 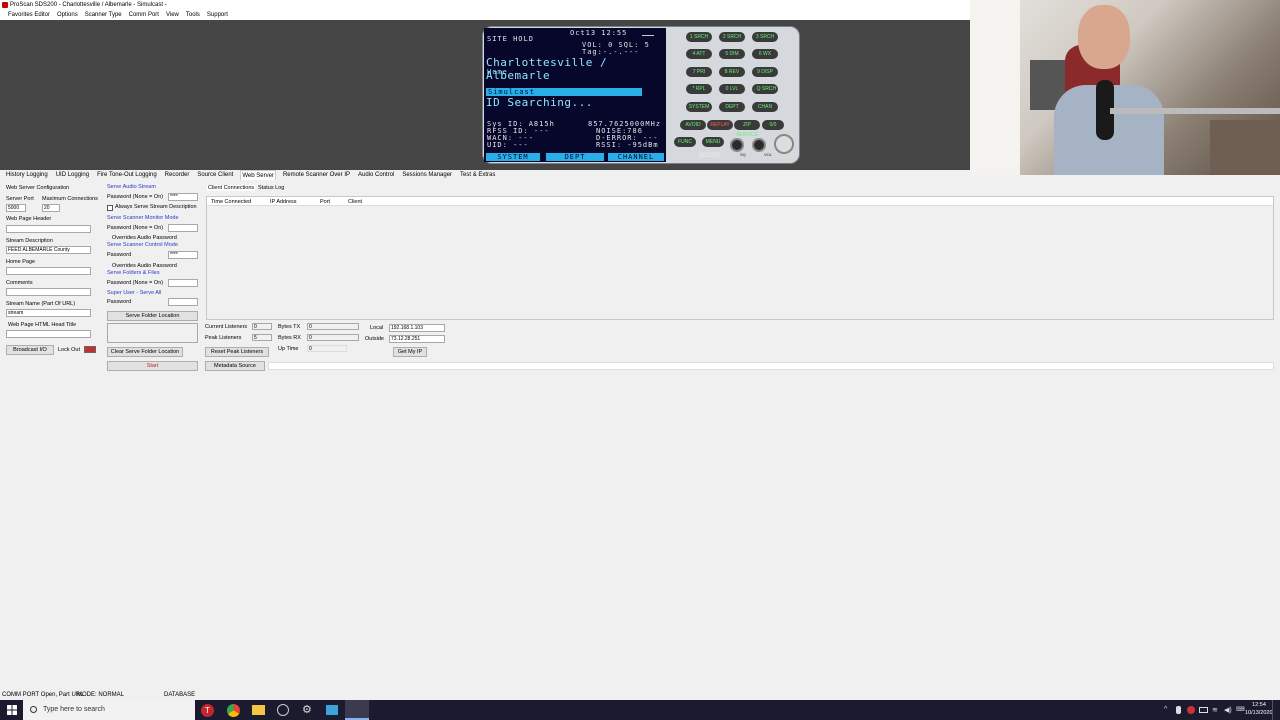 What do you see at coordinates (510, 39) in the screenshot?
I see `lcd-mode: SITE HOLD` at bounding box center [510, 39].